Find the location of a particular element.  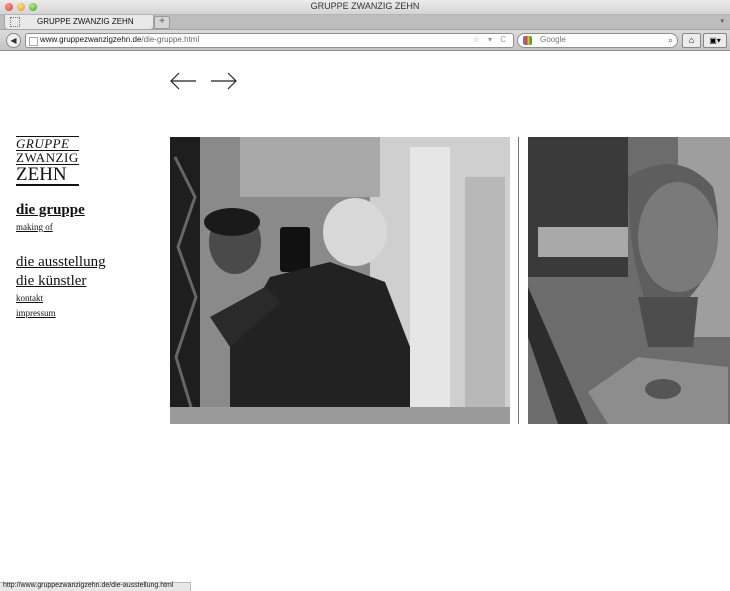

photo-divider is located at coordinates (518, 280).